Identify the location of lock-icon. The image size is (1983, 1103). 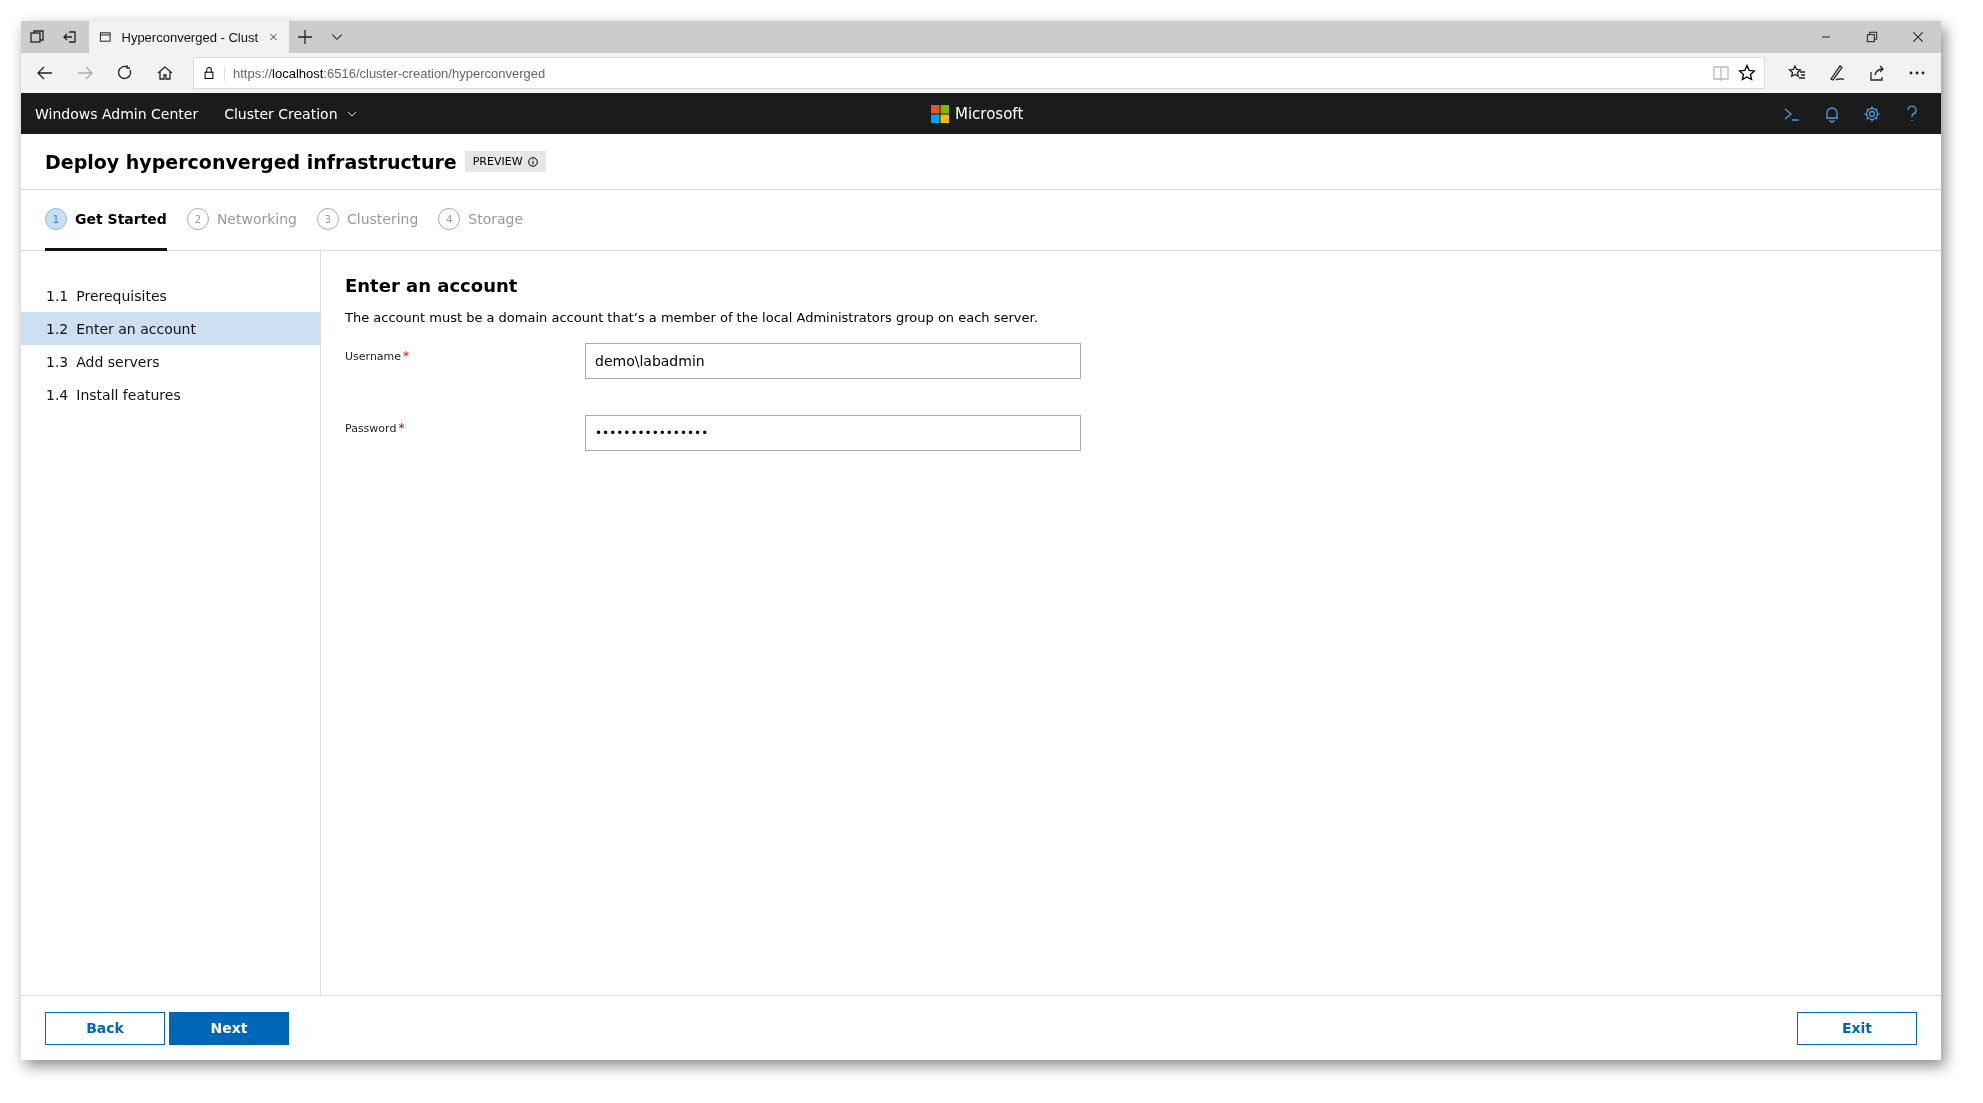
(209, 73).